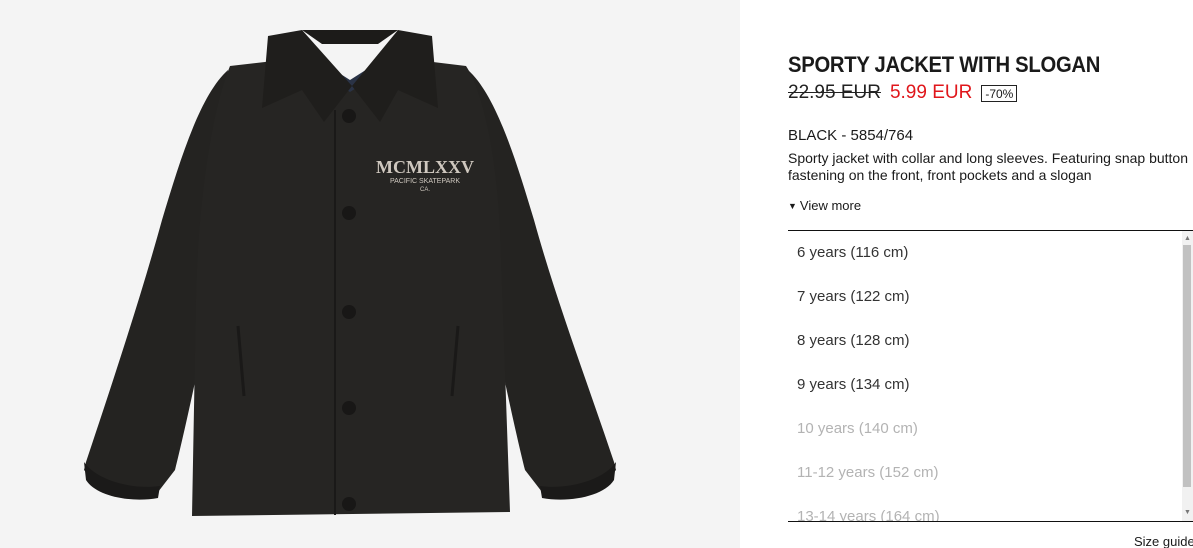  Describe the element at coordinates (990, 508) in the screenshot. I see `size-option-unavailable: 13-14 years (164 cm)` at that location.